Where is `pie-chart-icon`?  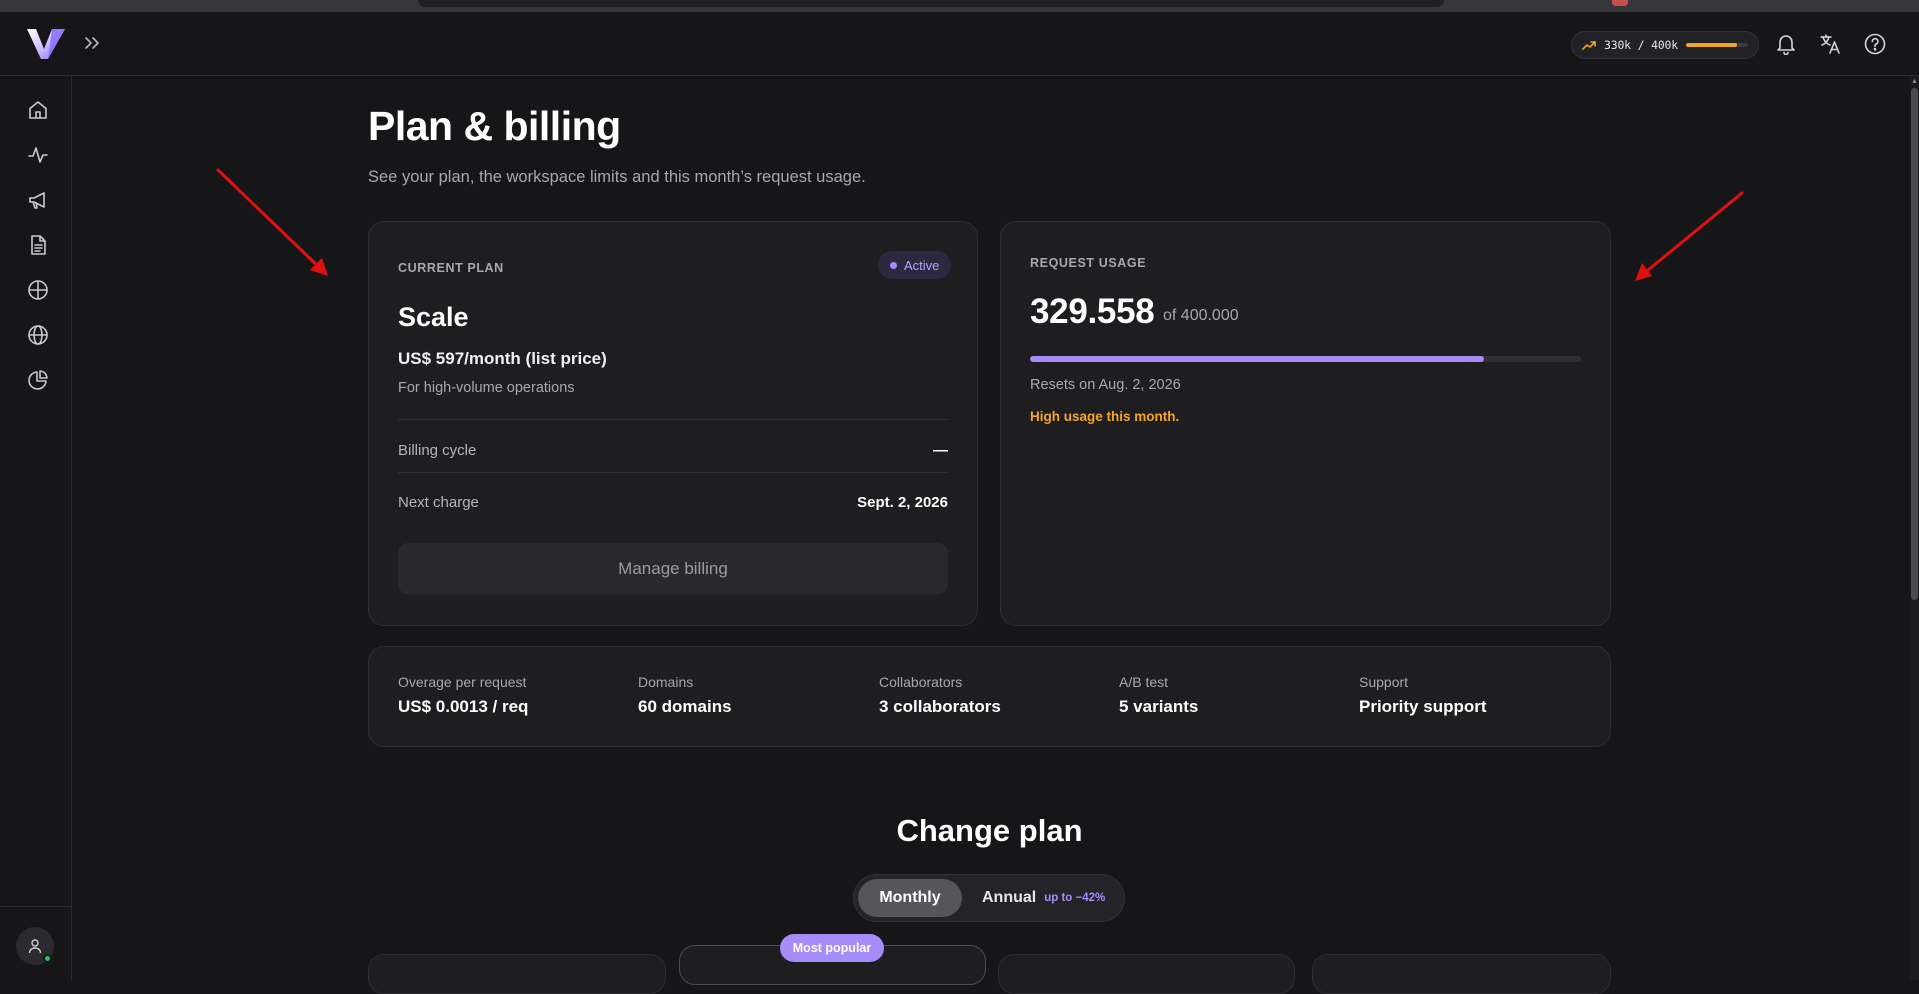
pie-chart-icon is located at coordinates (38, 380).